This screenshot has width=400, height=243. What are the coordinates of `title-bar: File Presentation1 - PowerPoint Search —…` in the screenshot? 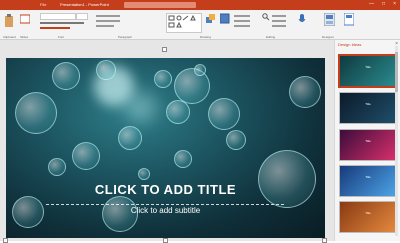 It's located at (200, 8).